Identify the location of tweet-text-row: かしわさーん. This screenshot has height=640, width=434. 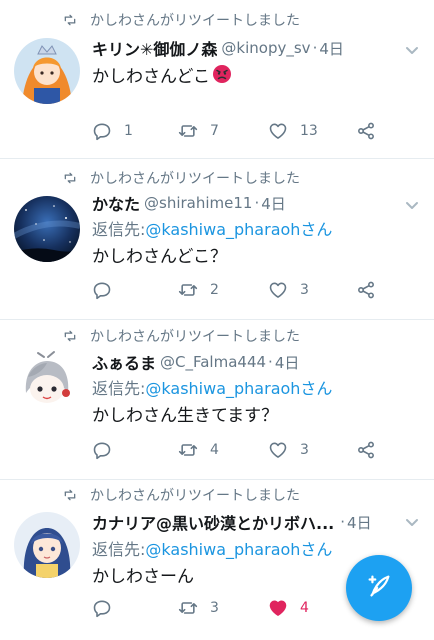
(143, 574).